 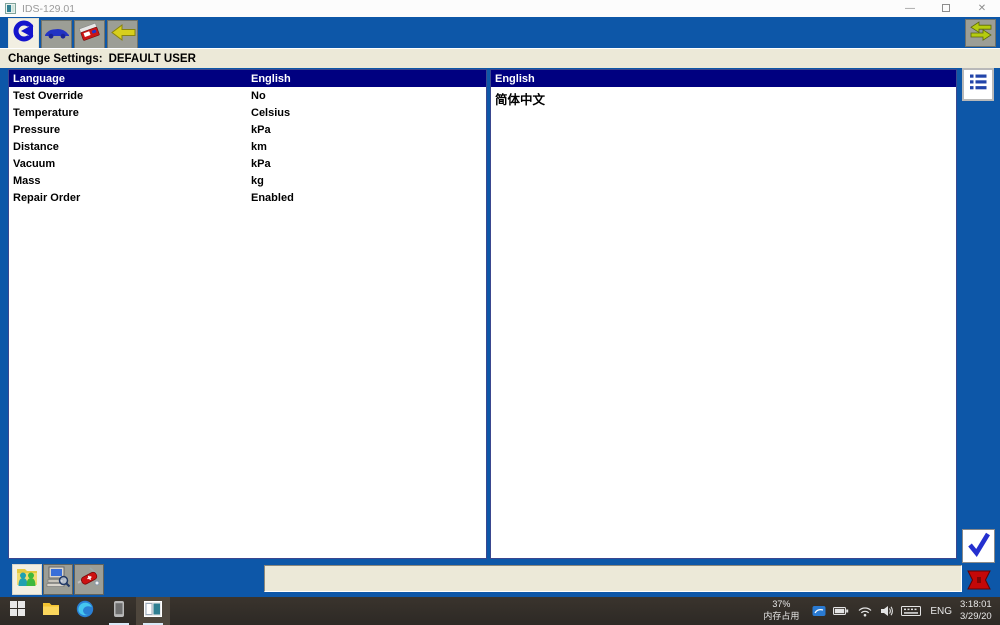 I want to click on clock-date: 3/29/20, so click(x=976, y=616).